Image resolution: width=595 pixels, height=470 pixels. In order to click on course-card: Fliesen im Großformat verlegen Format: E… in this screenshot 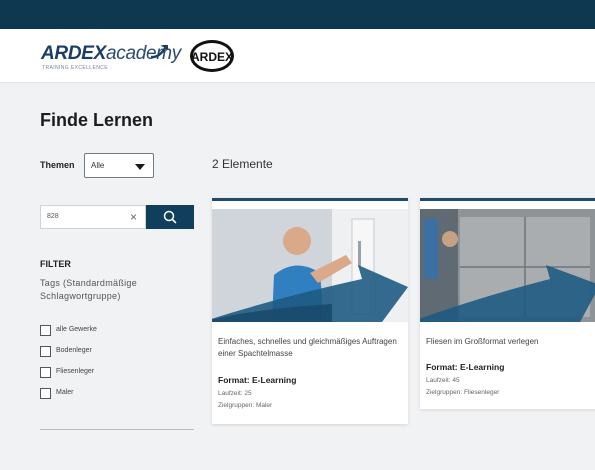, I will do `click(507, 303)`.